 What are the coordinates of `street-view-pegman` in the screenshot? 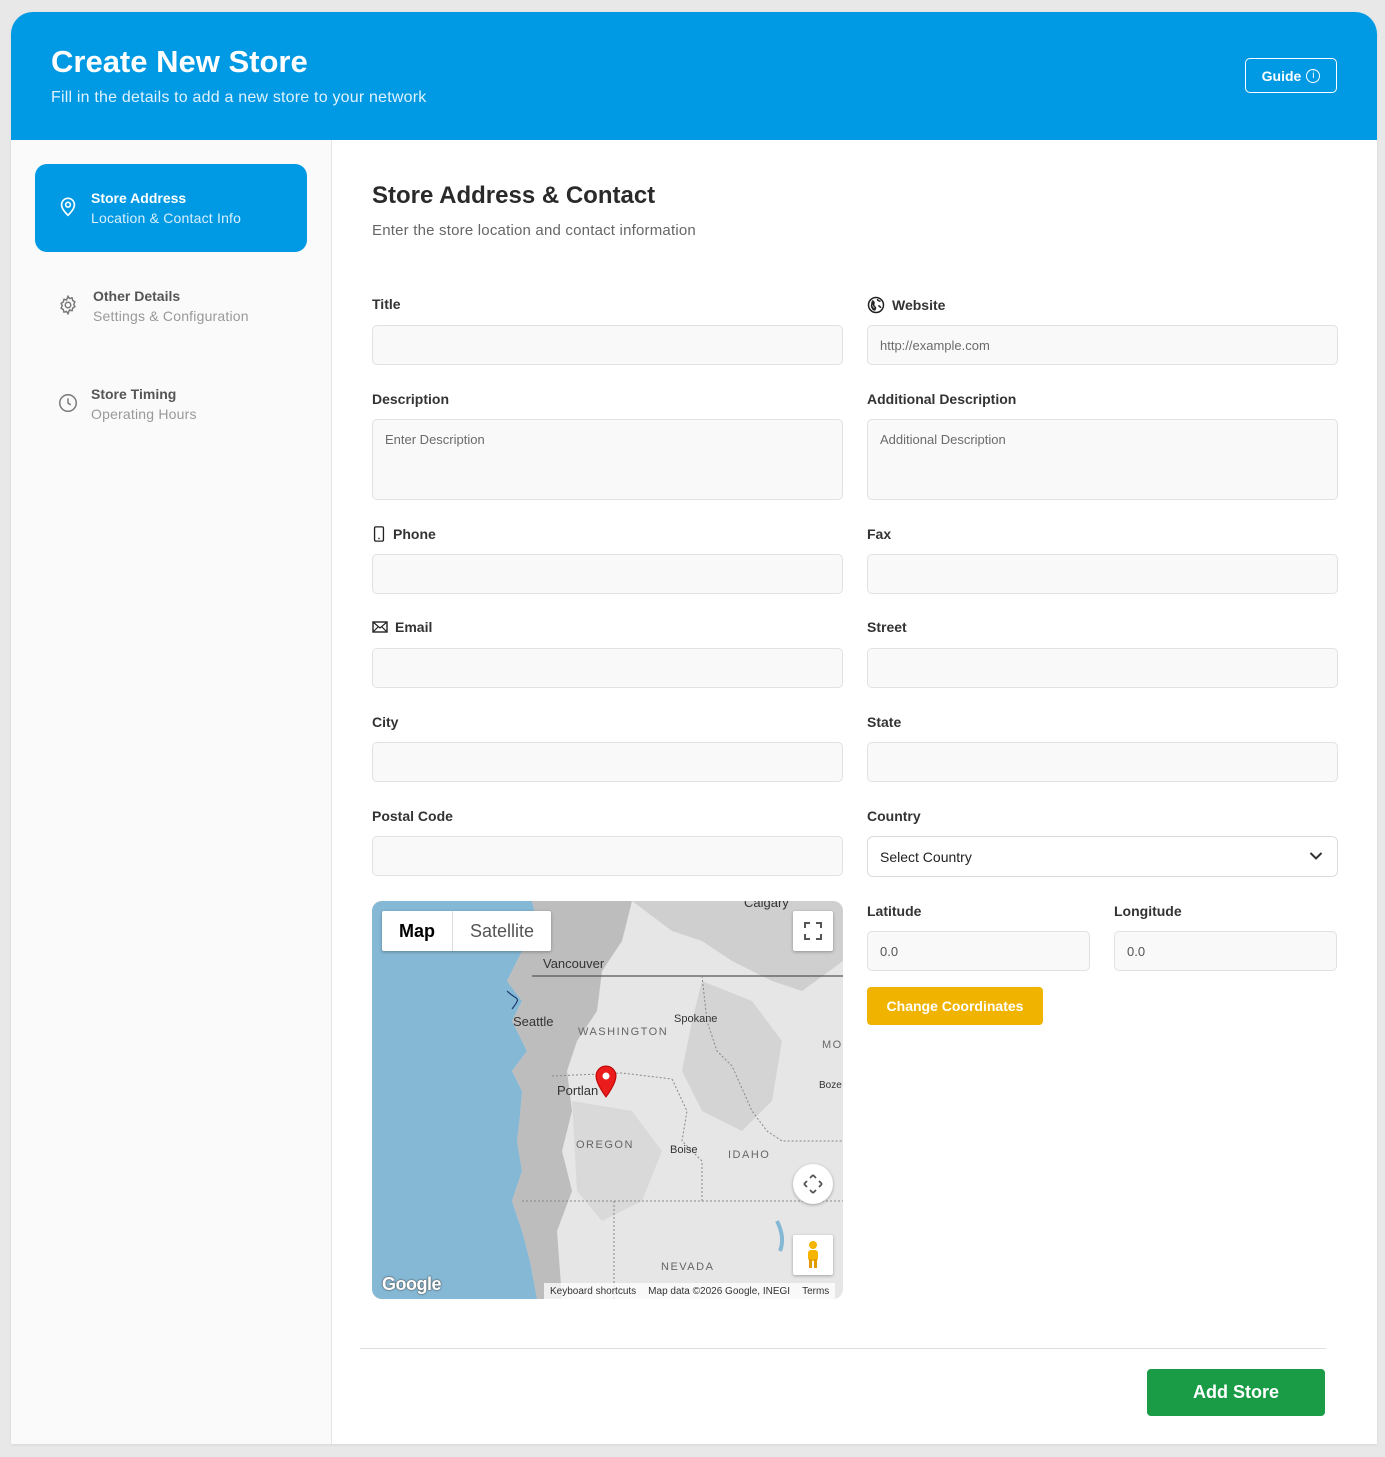 It's located at (813, 1255).